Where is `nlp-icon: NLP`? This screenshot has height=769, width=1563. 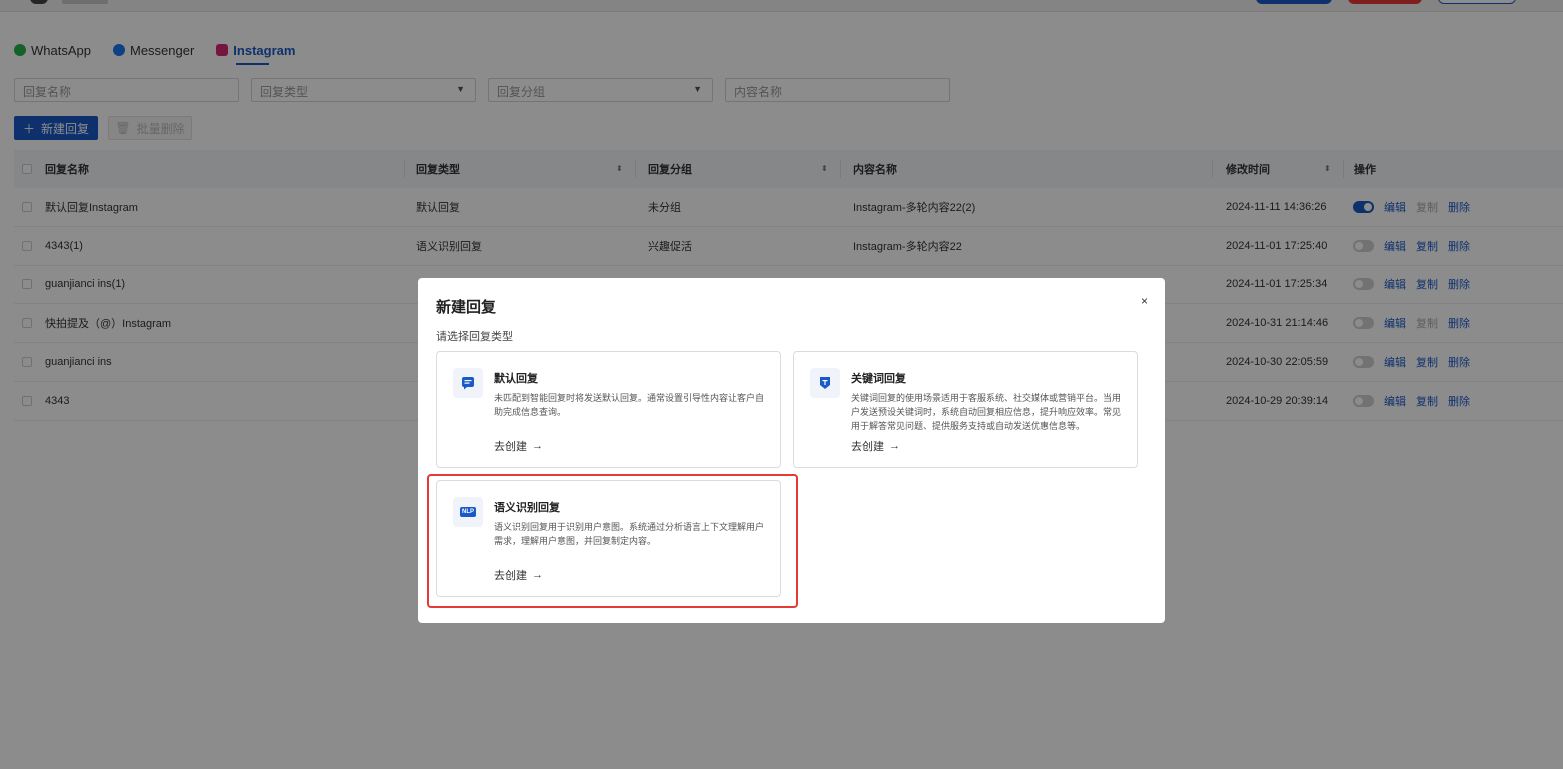
nlp-icon: NLP is located at coordinates (468, 512).